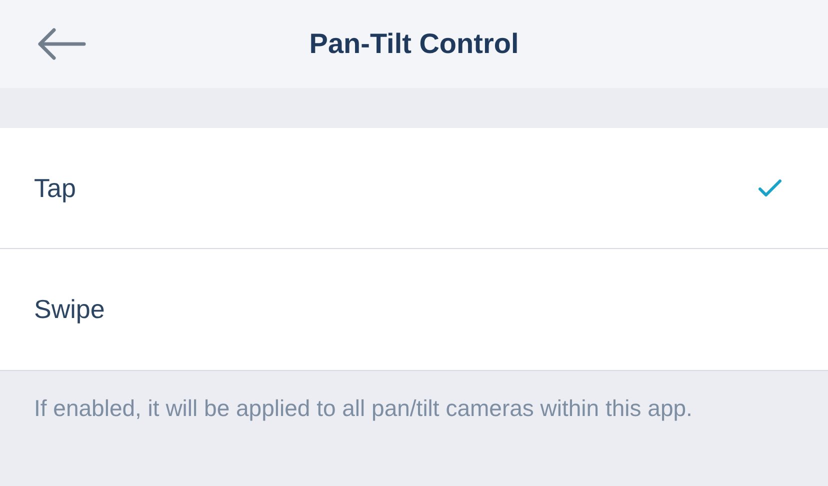 The height and width of the screenshot is (486, 828). I want to click on back-arrow-icon, so click(61, 44).